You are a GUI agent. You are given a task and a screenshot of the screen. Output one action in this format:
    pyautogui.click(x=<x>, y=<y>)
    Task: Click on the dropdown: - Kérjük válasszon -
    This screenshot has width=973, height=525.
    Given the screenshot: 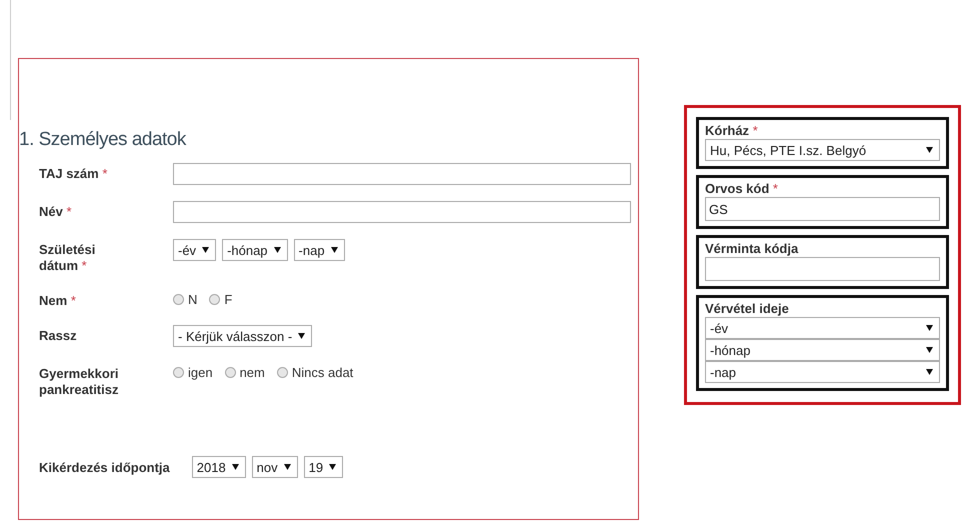 What is the action you would take?
    pyautogui.click(x=242, y=336)
    